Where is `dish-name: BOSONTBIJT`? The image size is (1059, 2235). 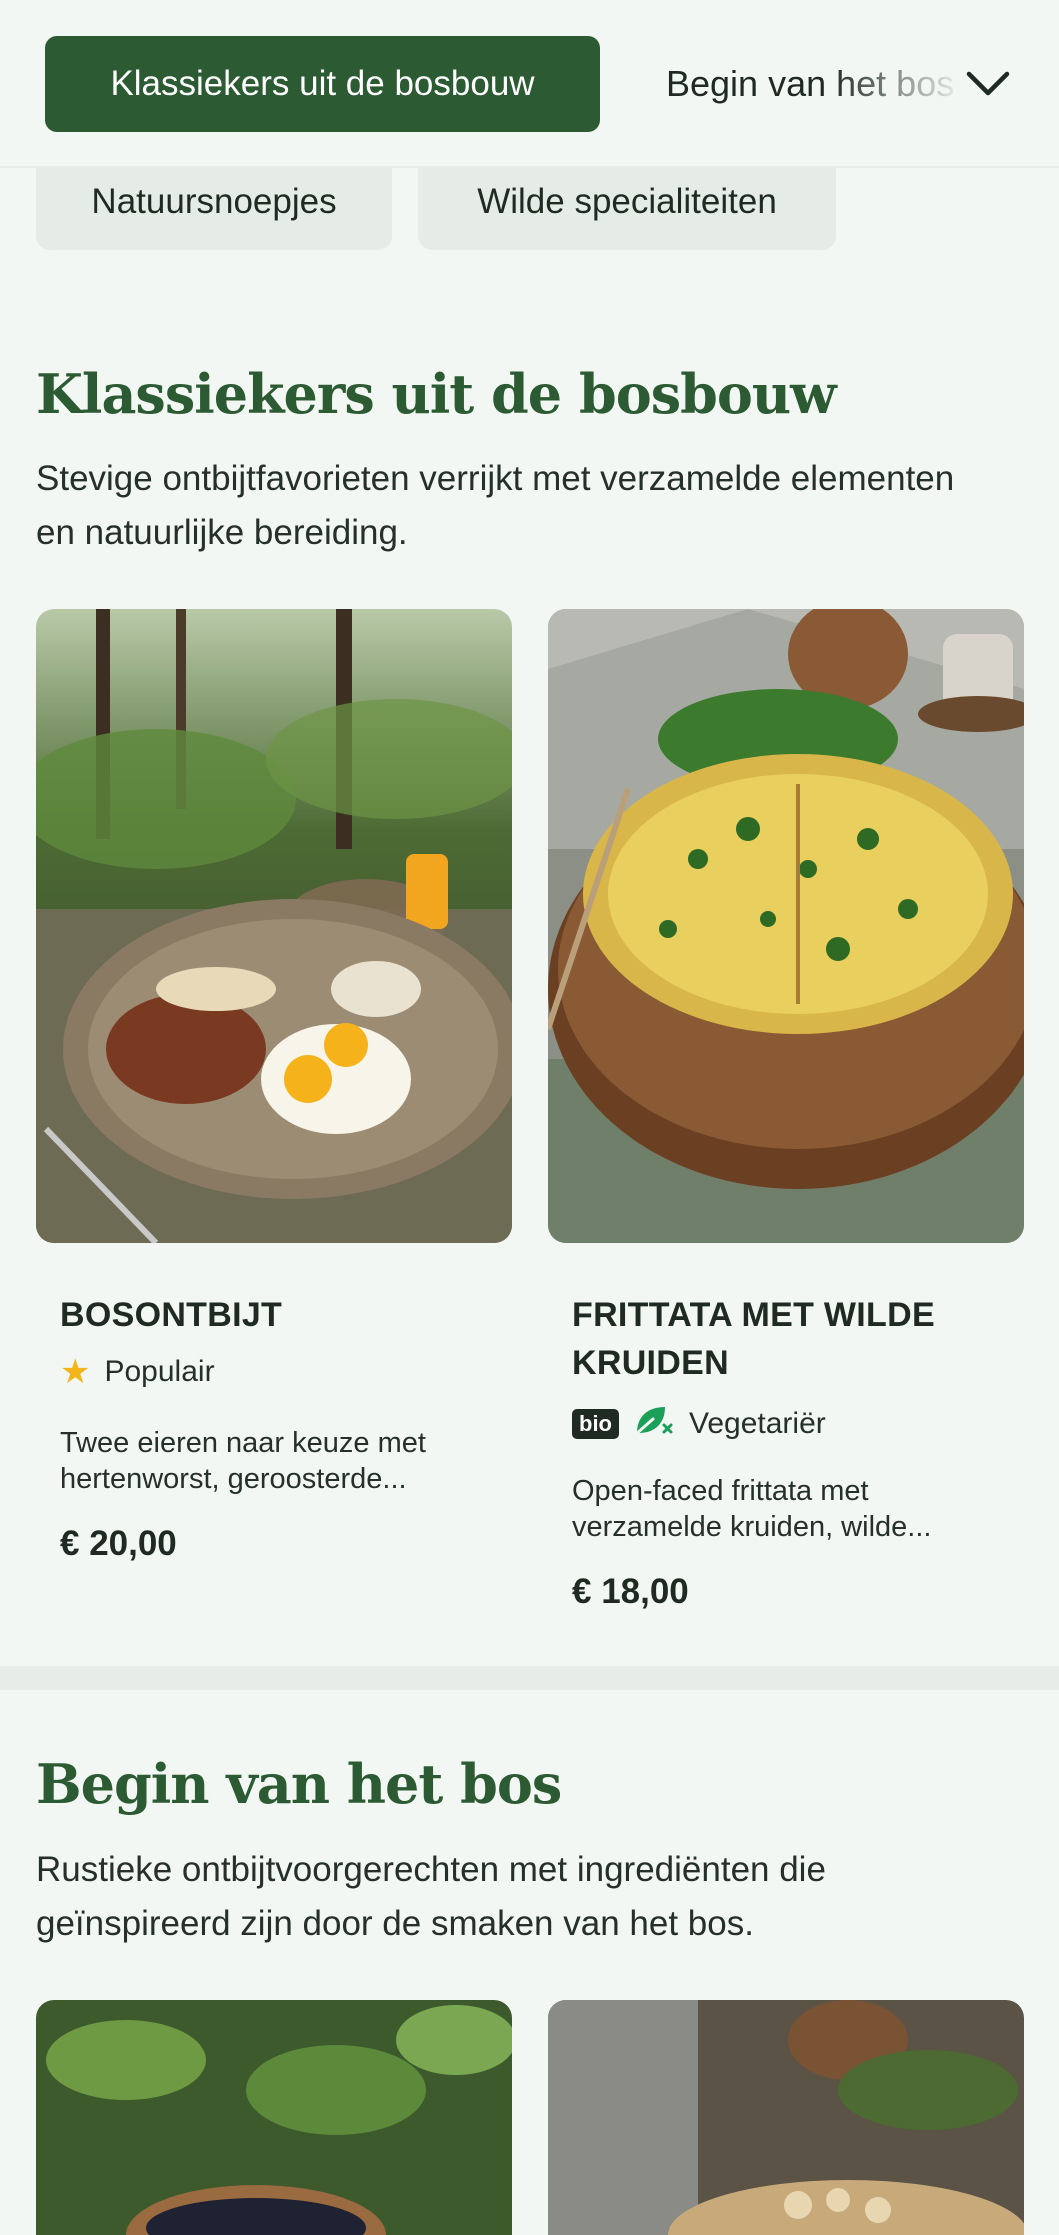 dish-name: BOSONTBIJT is located at coordinates (171, 1315).